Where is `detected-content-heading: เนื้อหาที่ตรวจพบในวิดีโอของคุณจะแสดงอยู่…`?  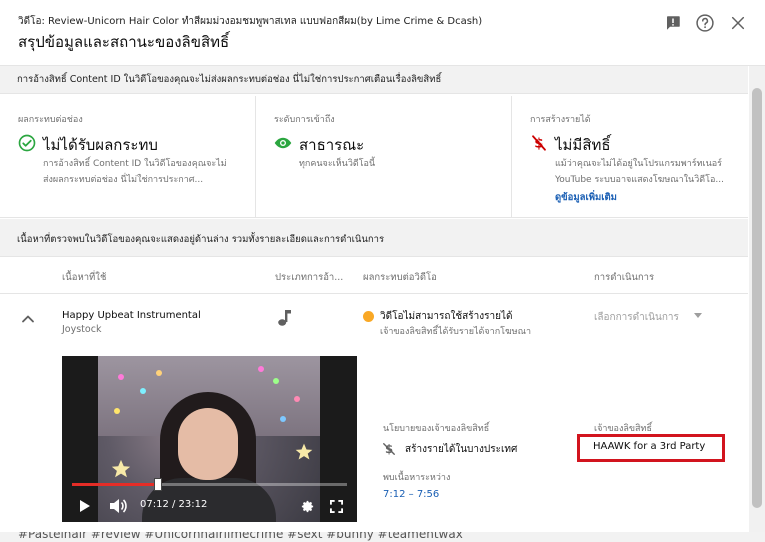 detected-content-heading: เนื้อหาที่ตรวจพบในวิดีโอของคุณจะแสดงอยู่… is located at coordinates (374, 238).